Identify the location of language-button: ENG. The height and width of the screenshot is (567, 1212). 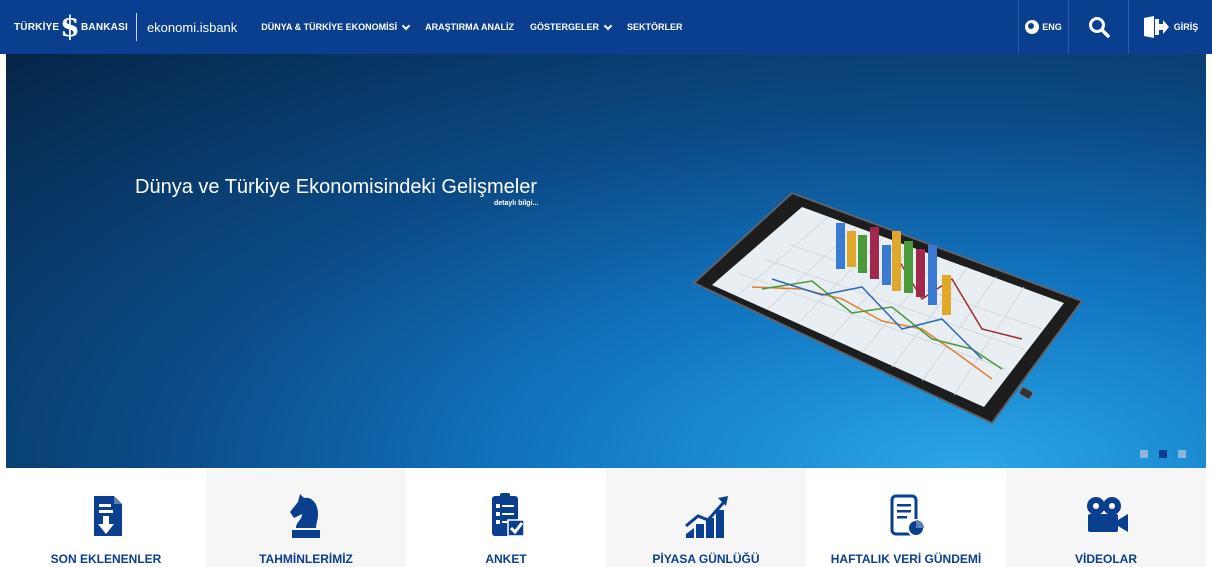
(1043, 27).